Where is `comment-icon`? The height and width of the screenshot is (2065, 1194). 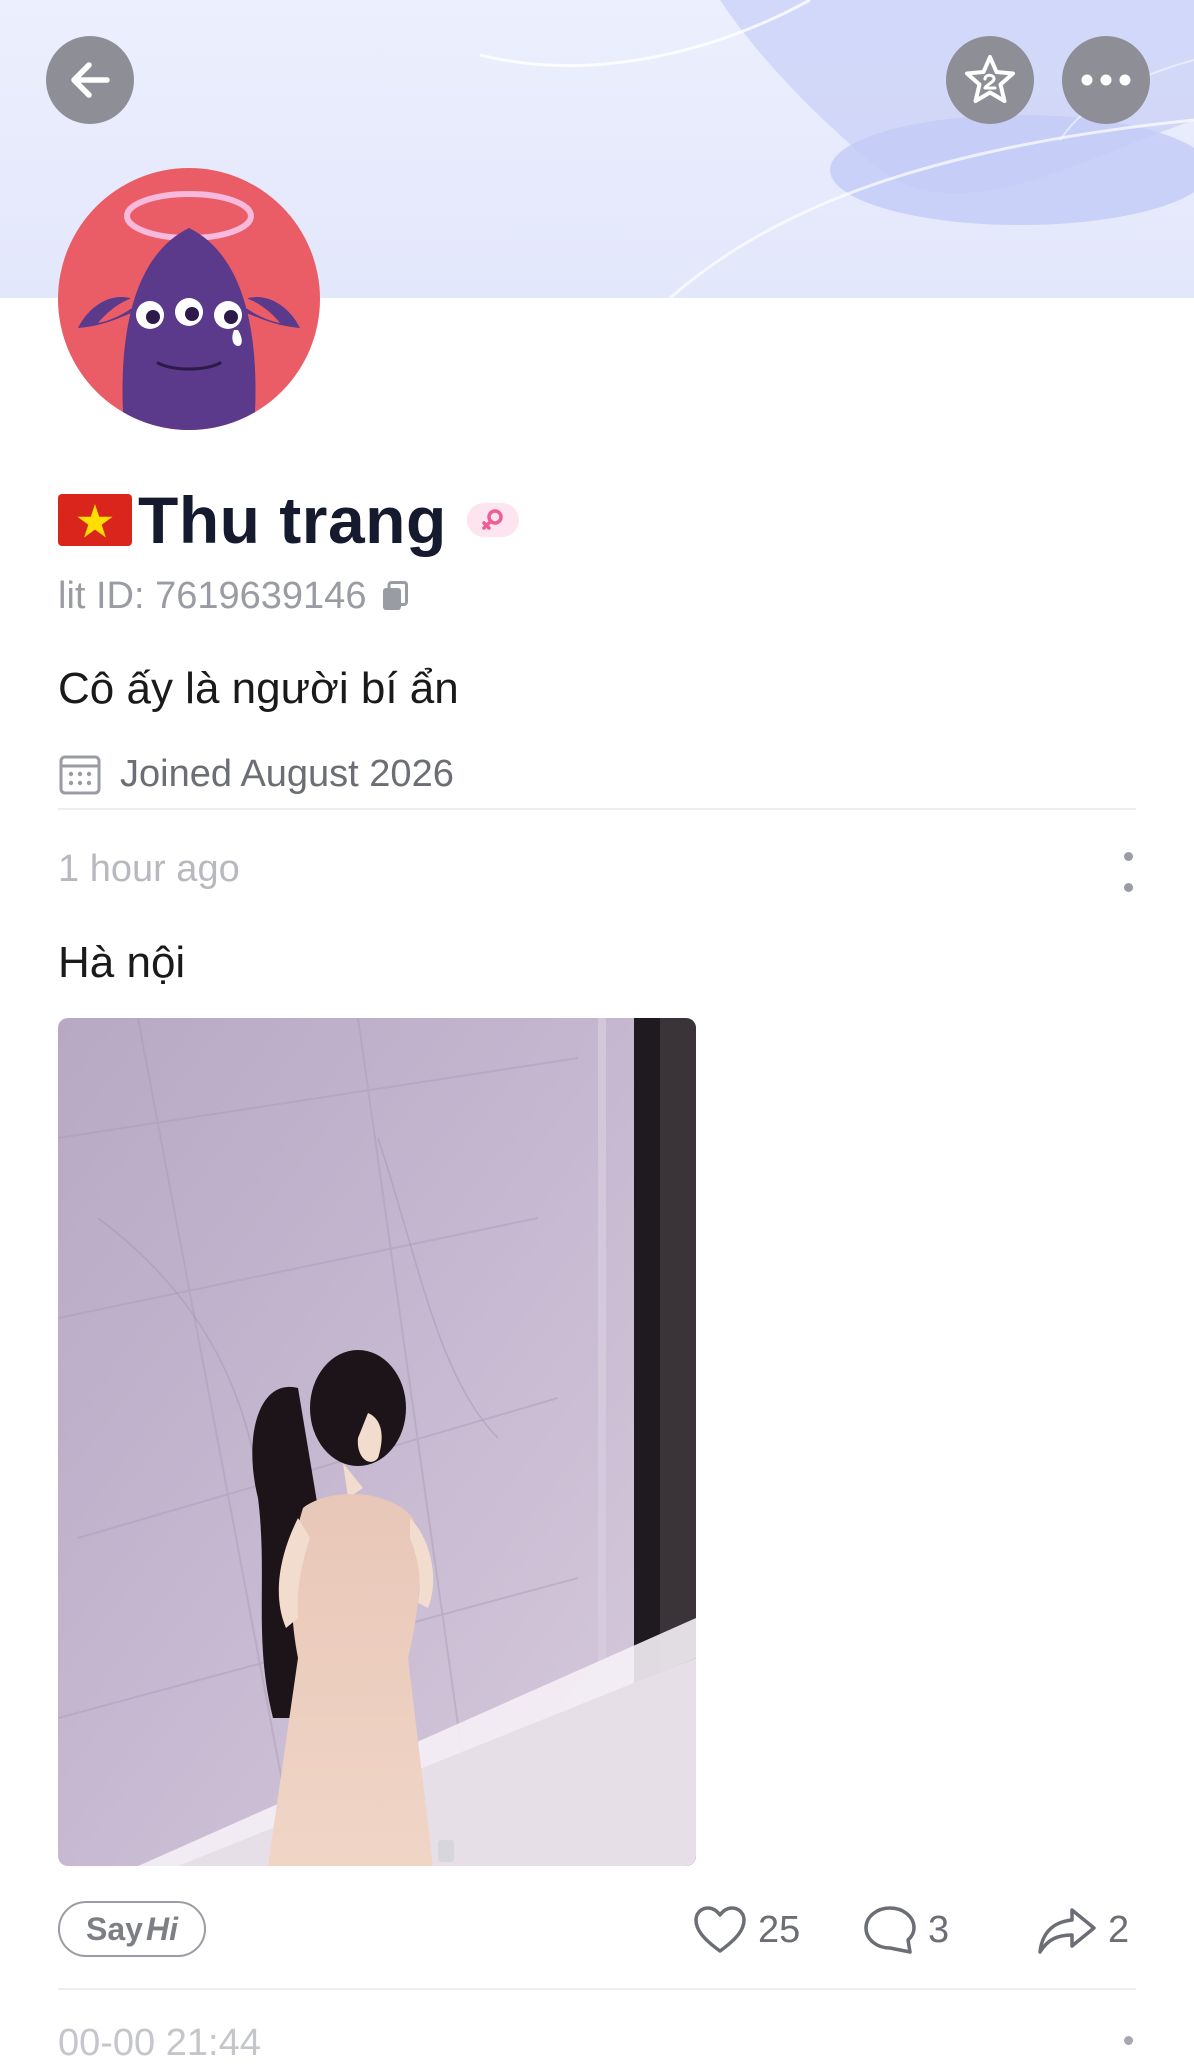 comment-icon is located at coordinates (890, 1930).